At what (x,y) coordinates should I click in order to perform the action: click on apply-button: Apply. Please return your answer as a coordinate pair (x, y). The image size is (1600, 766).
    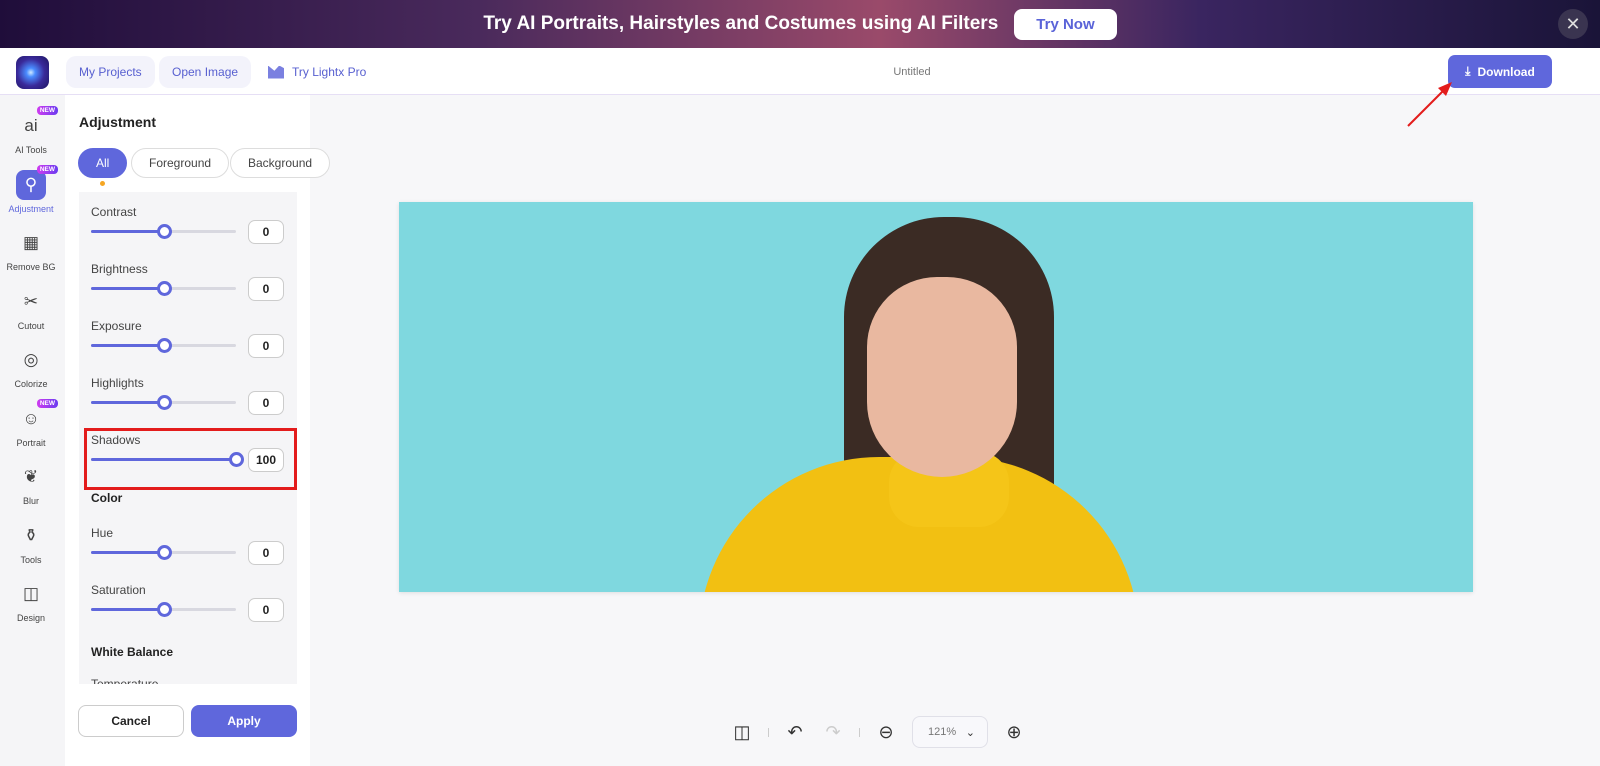
    Looking at the image, I should click on (244, 721).